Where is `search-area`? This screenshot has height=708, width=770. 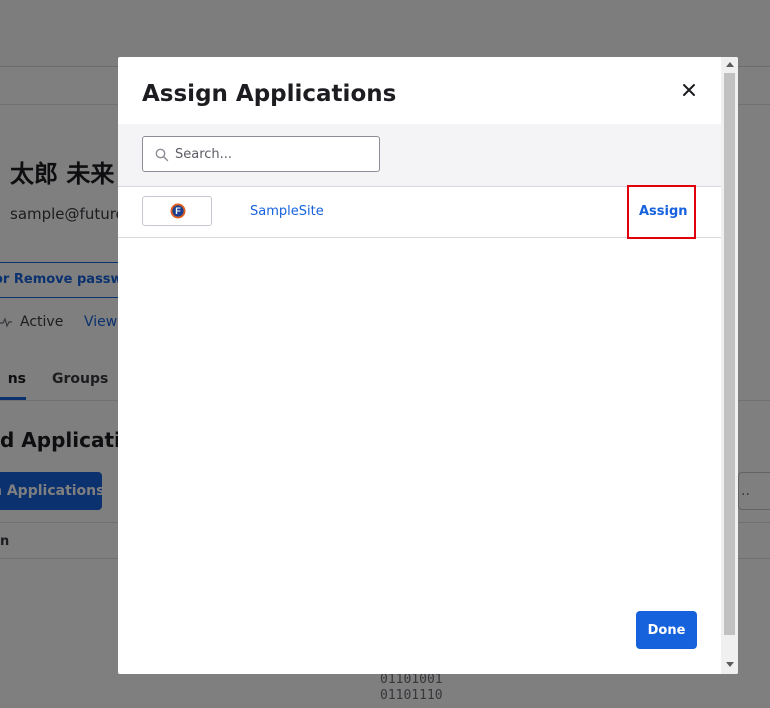 search-area is located at coordinates (419, 155).